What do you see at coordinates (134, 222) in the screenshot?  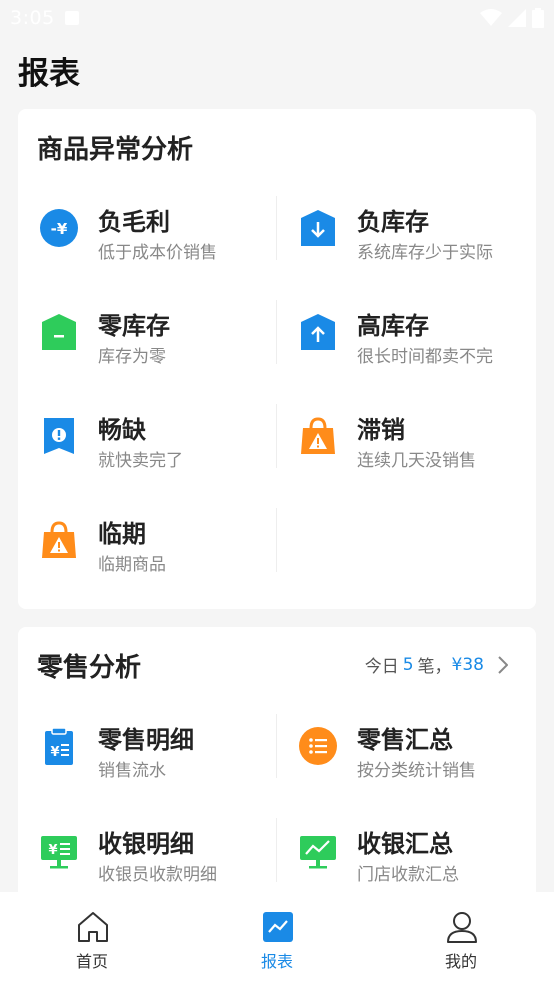 I see `item-name: 负毛利` at bounding box center [134, 222].